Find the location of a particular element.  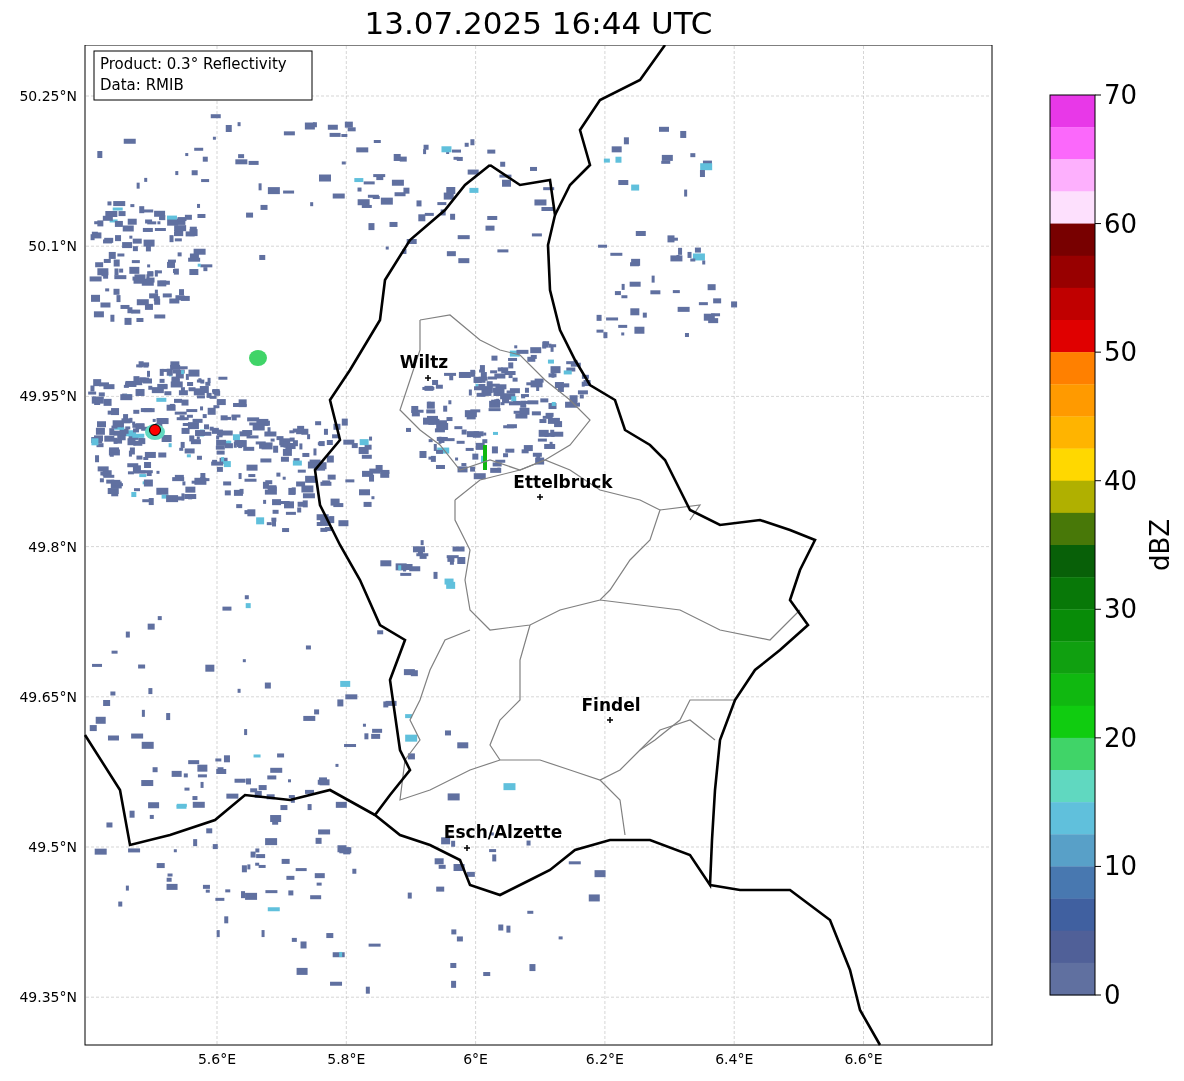

colorbar-tick-label: 60 is located at coordinates (1121, 223).